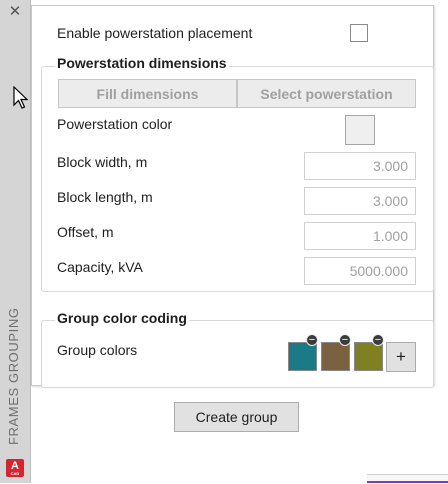 The width and height of the screenshot is (448, 484). I want to click on autocad-logo-icon: A CAD, so click(15, 468).